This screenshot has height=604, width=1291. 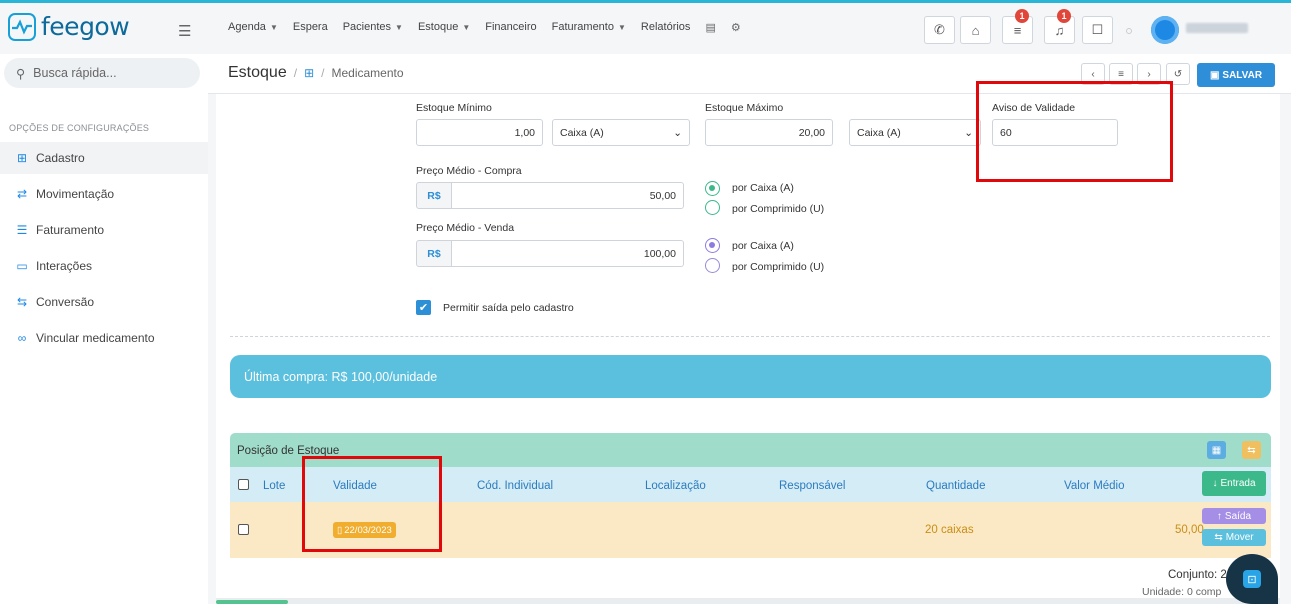 I want to click on database-icon: ▤, so click(x=710, y=27).